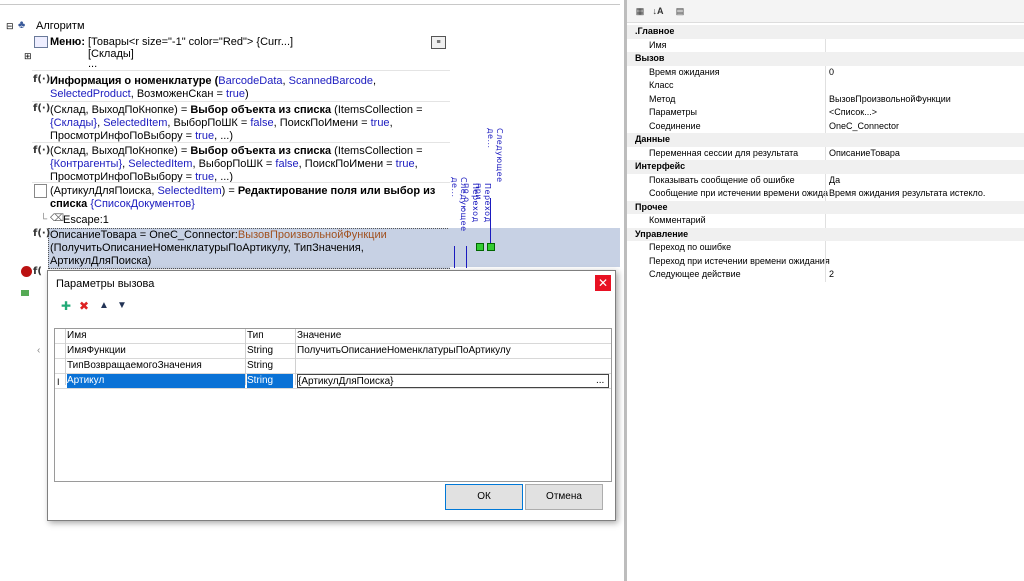 The width and height of the screenshot is (1024, 581). What do you see at coordinates (86, 220) in the screenshot?
I see `escape-branch-label: Escape:1` at bounding box center [86, 220].